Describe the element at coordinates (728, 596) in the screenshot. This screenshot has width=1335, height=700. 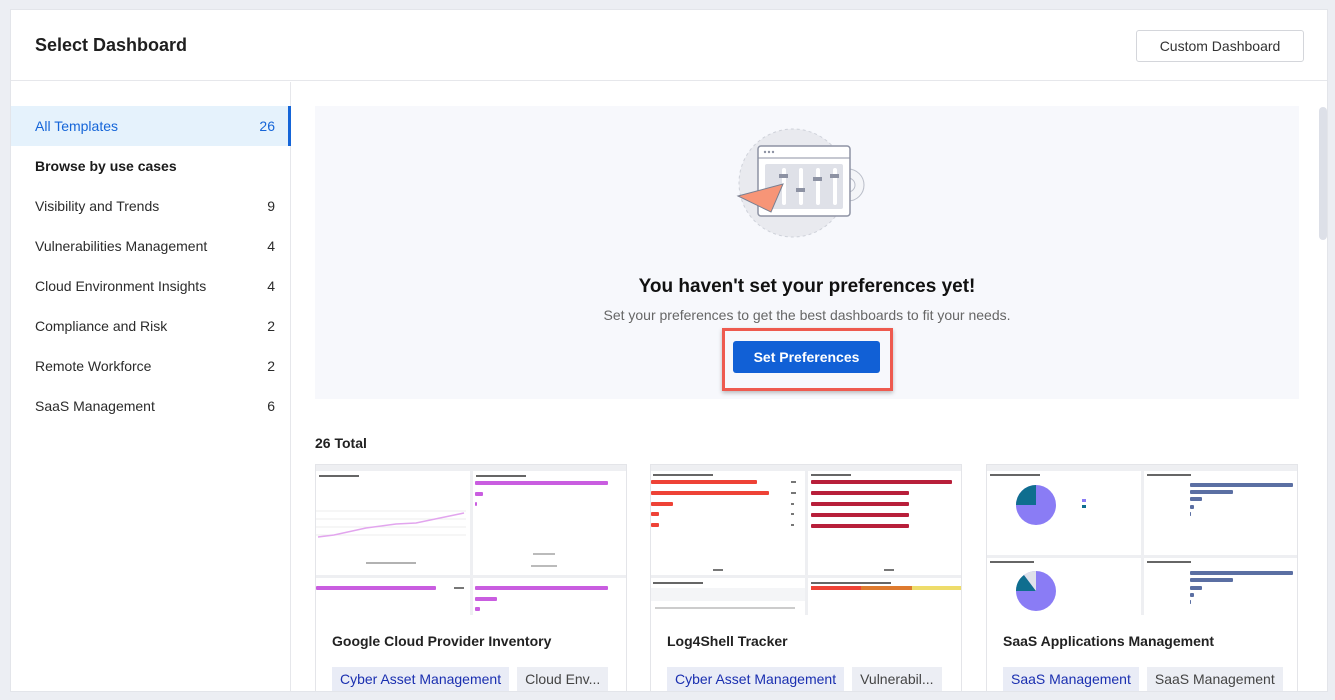
I see `preview-widget-table` at that location.